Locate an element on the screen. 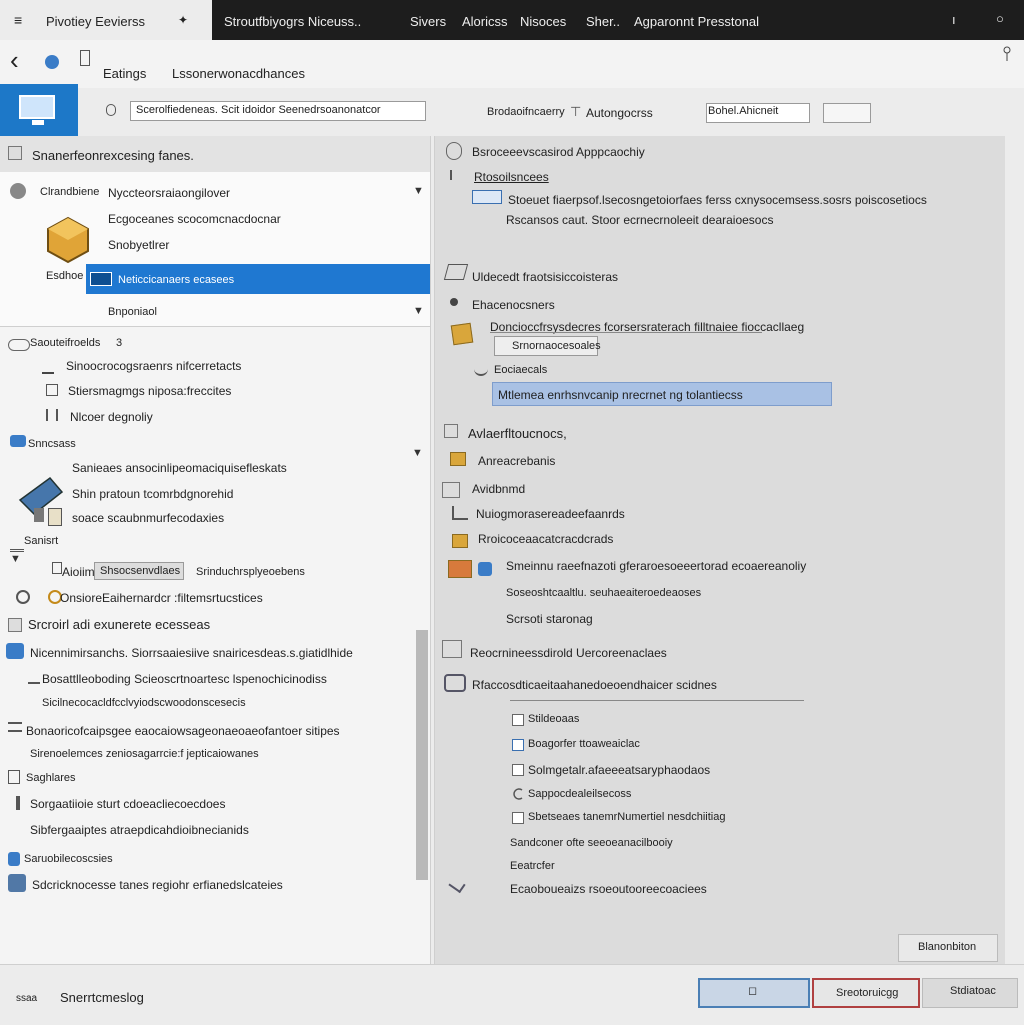 Image resolution: width=1024 pixels, height=1025 pixels. tab-4: Nisoces is located at coordinates (543, 21).